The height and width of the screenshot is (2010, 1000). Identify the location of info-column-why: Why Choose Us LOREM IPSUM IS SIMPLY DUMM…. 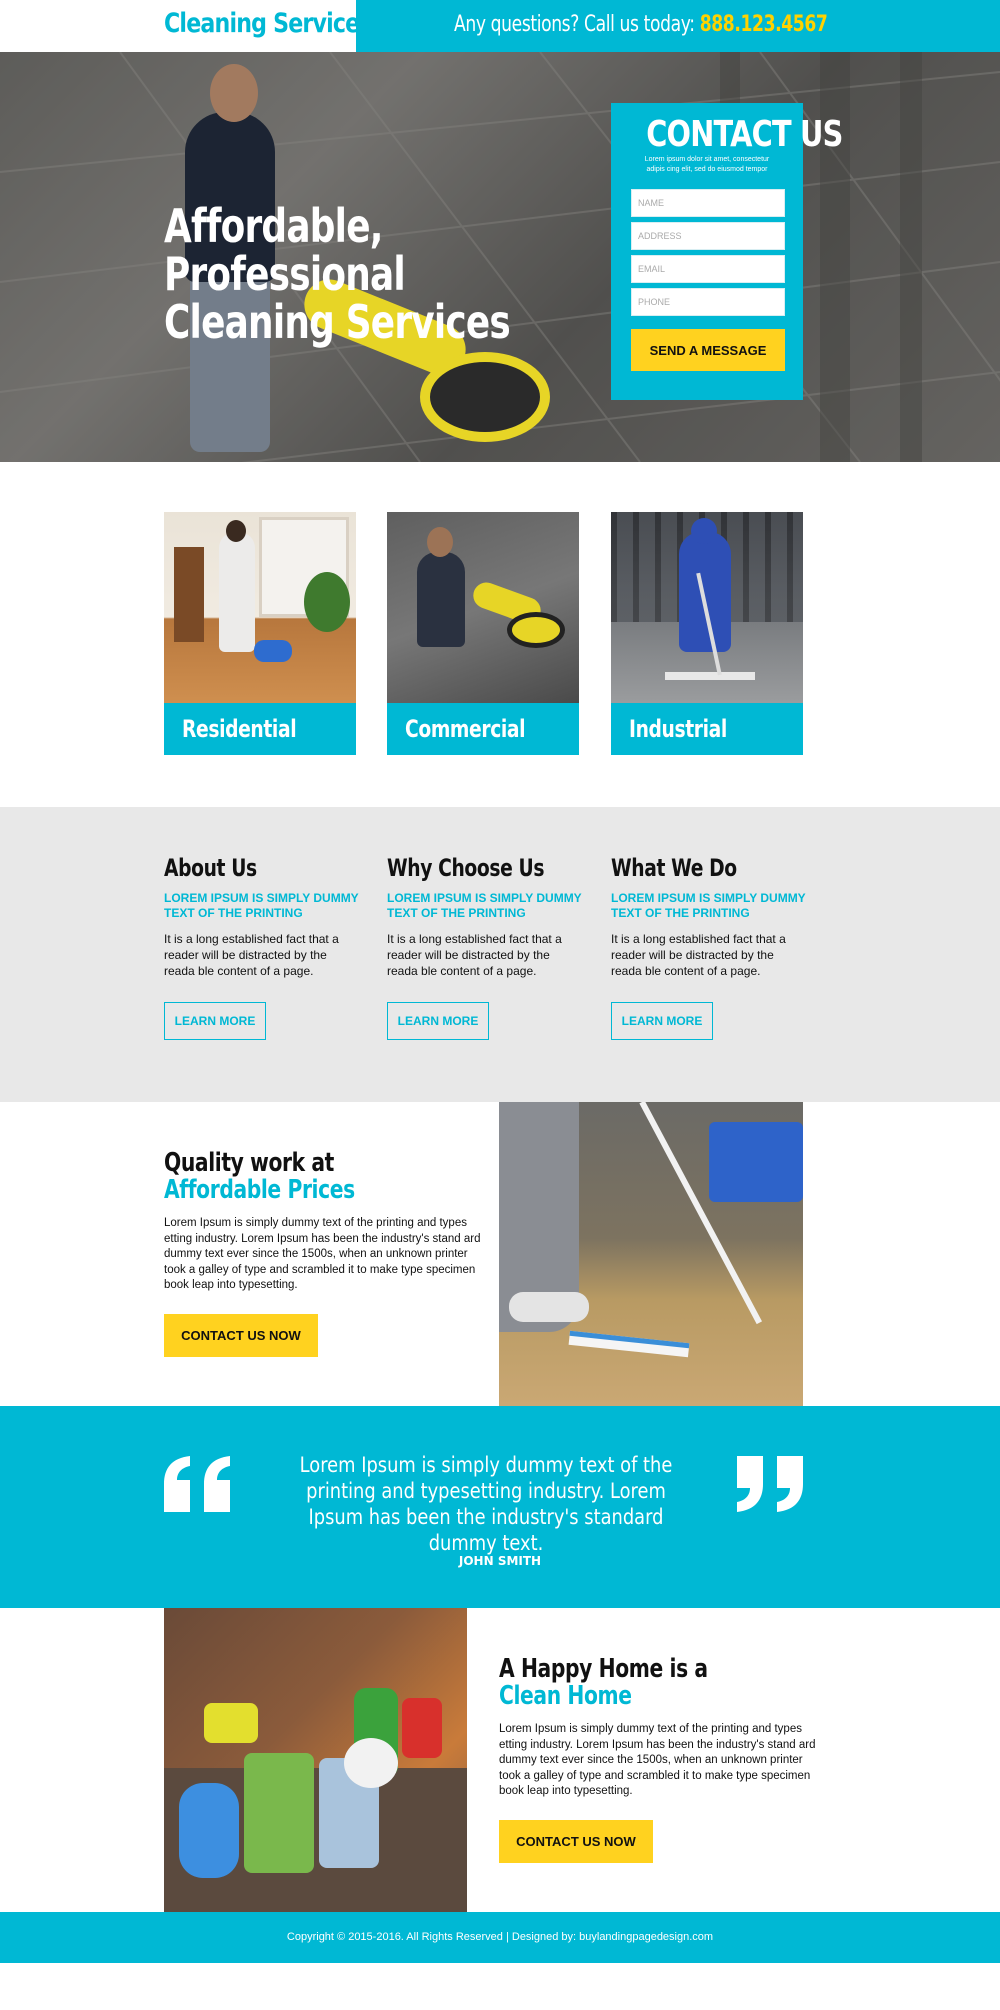
(485, 946).